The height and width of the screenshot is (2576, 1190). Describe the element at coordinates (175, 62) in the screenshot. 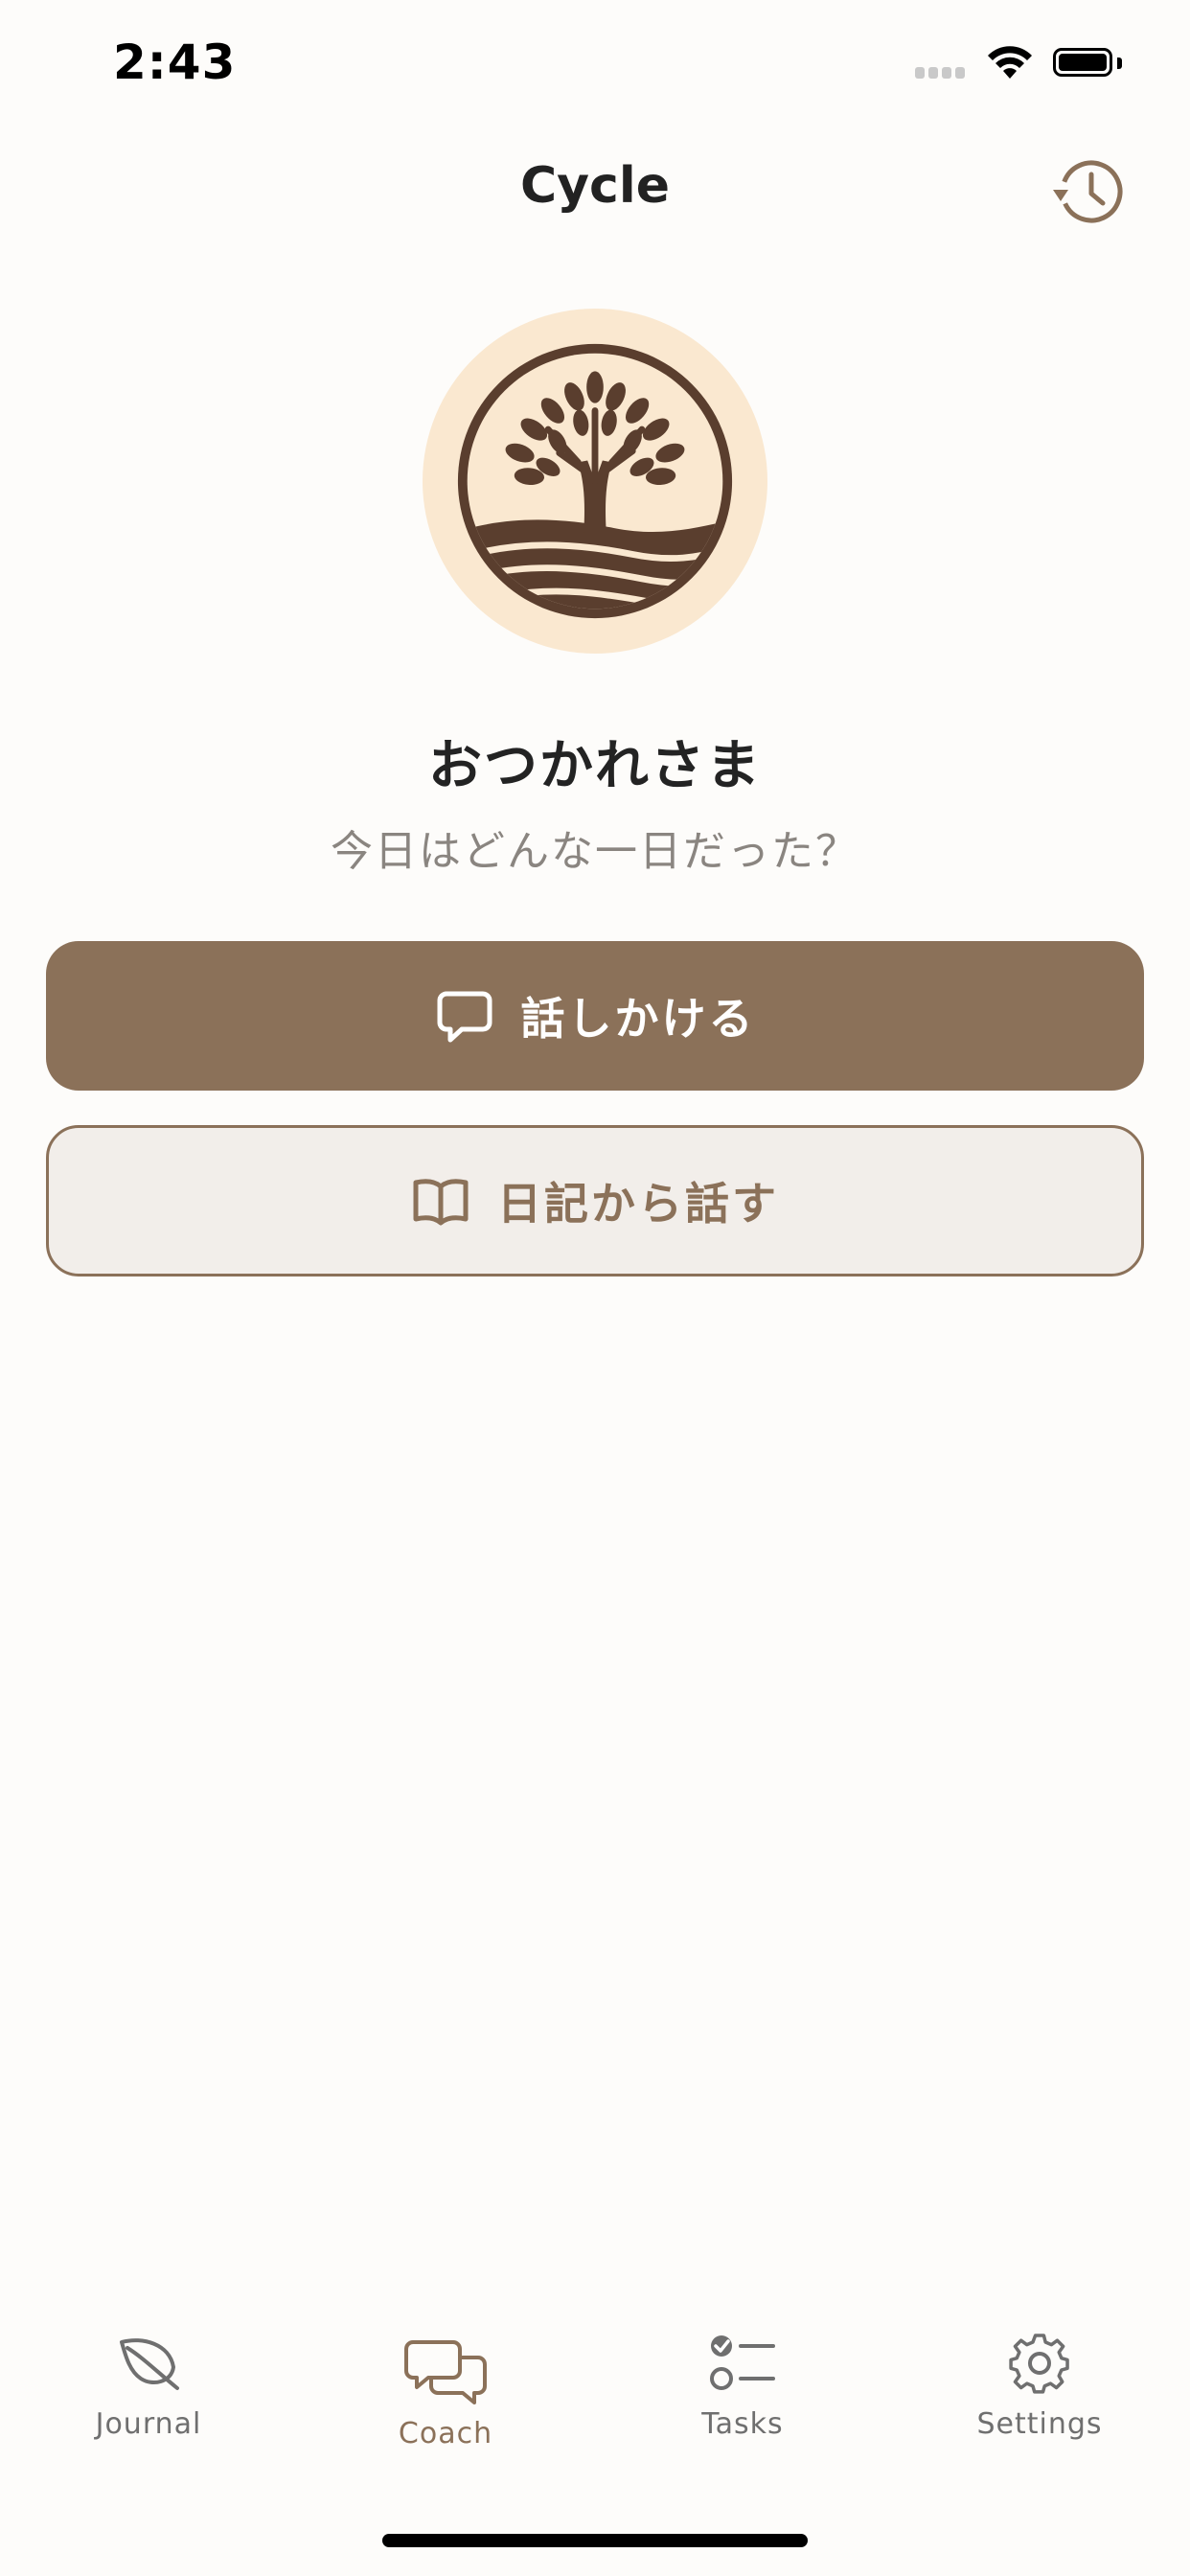

I see `status-time: 2:43` at that location.